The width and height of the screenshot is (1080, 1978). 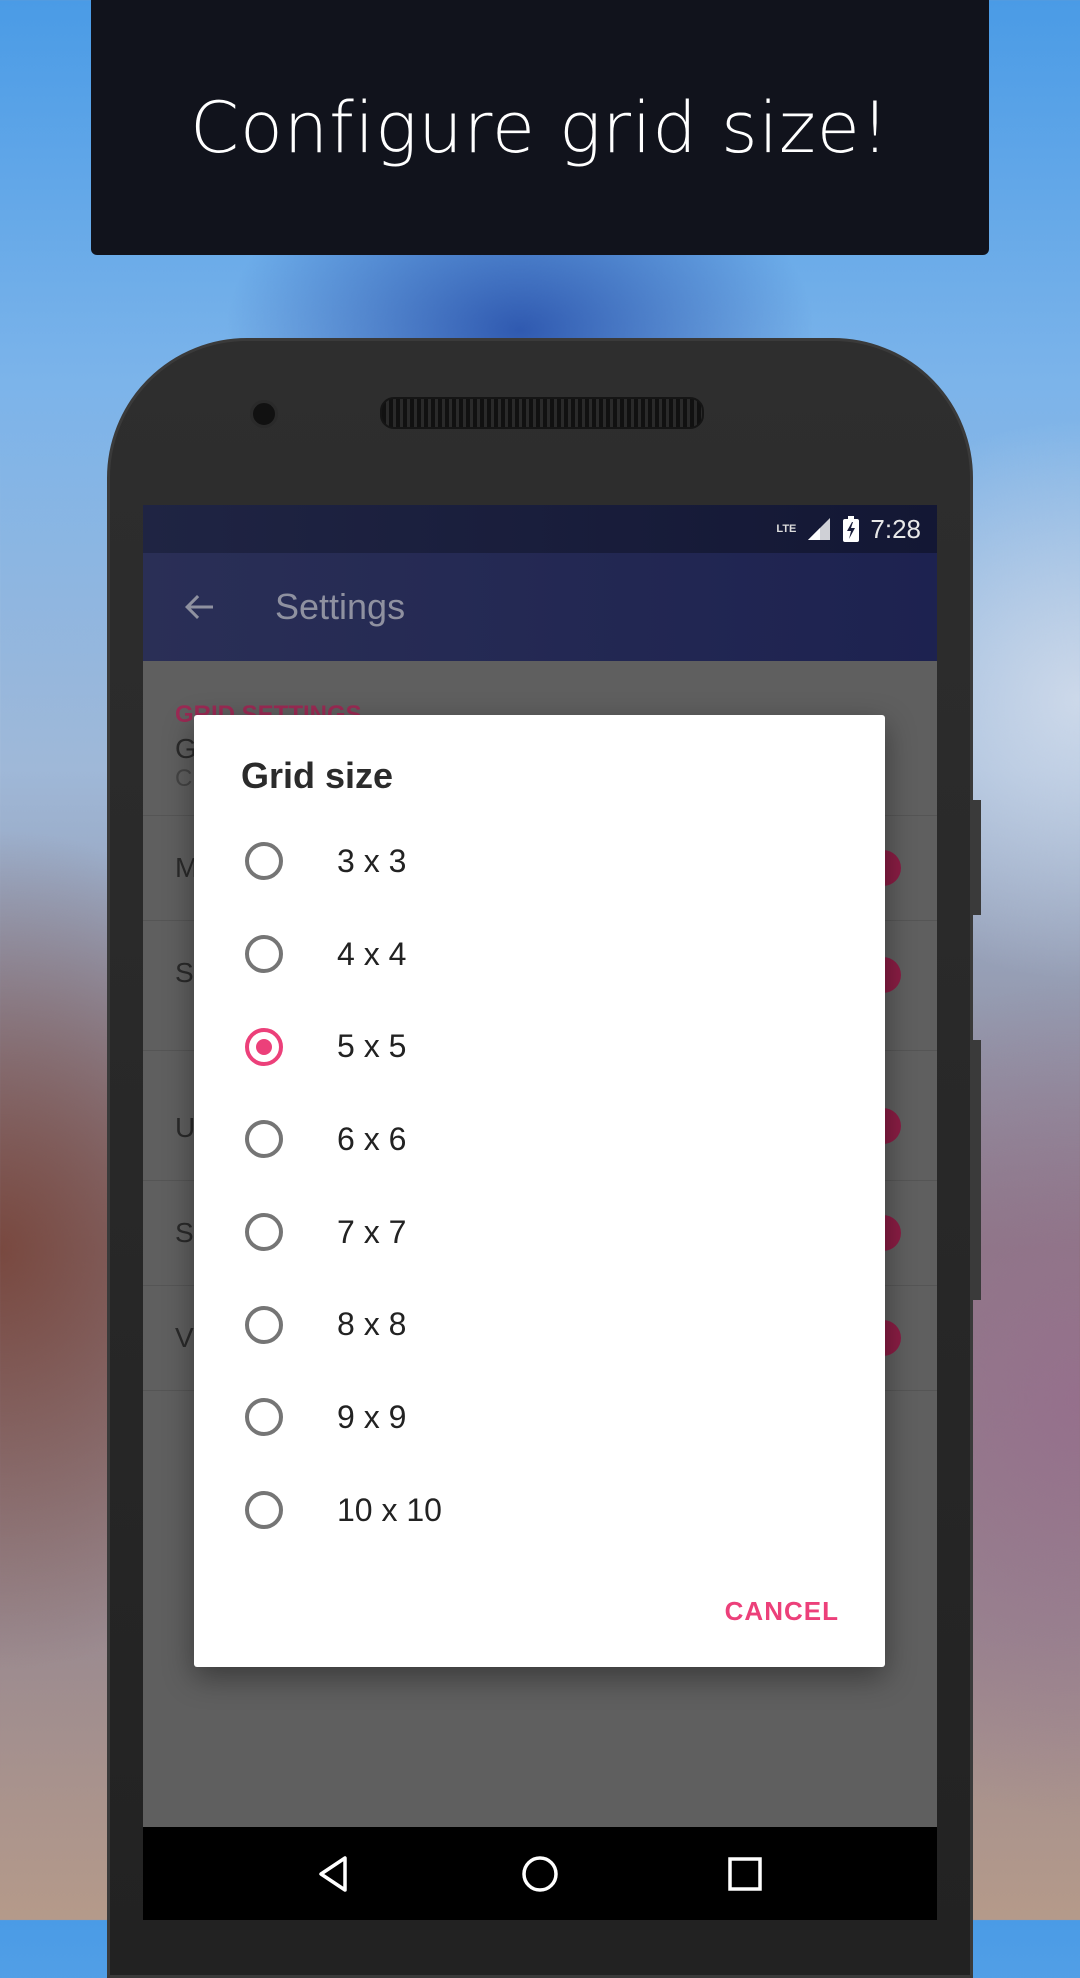 What do you see at coordinates (372, 953) in the screenshot?
I see `option-label: 4 x 4` at bounding box center [372, 953].